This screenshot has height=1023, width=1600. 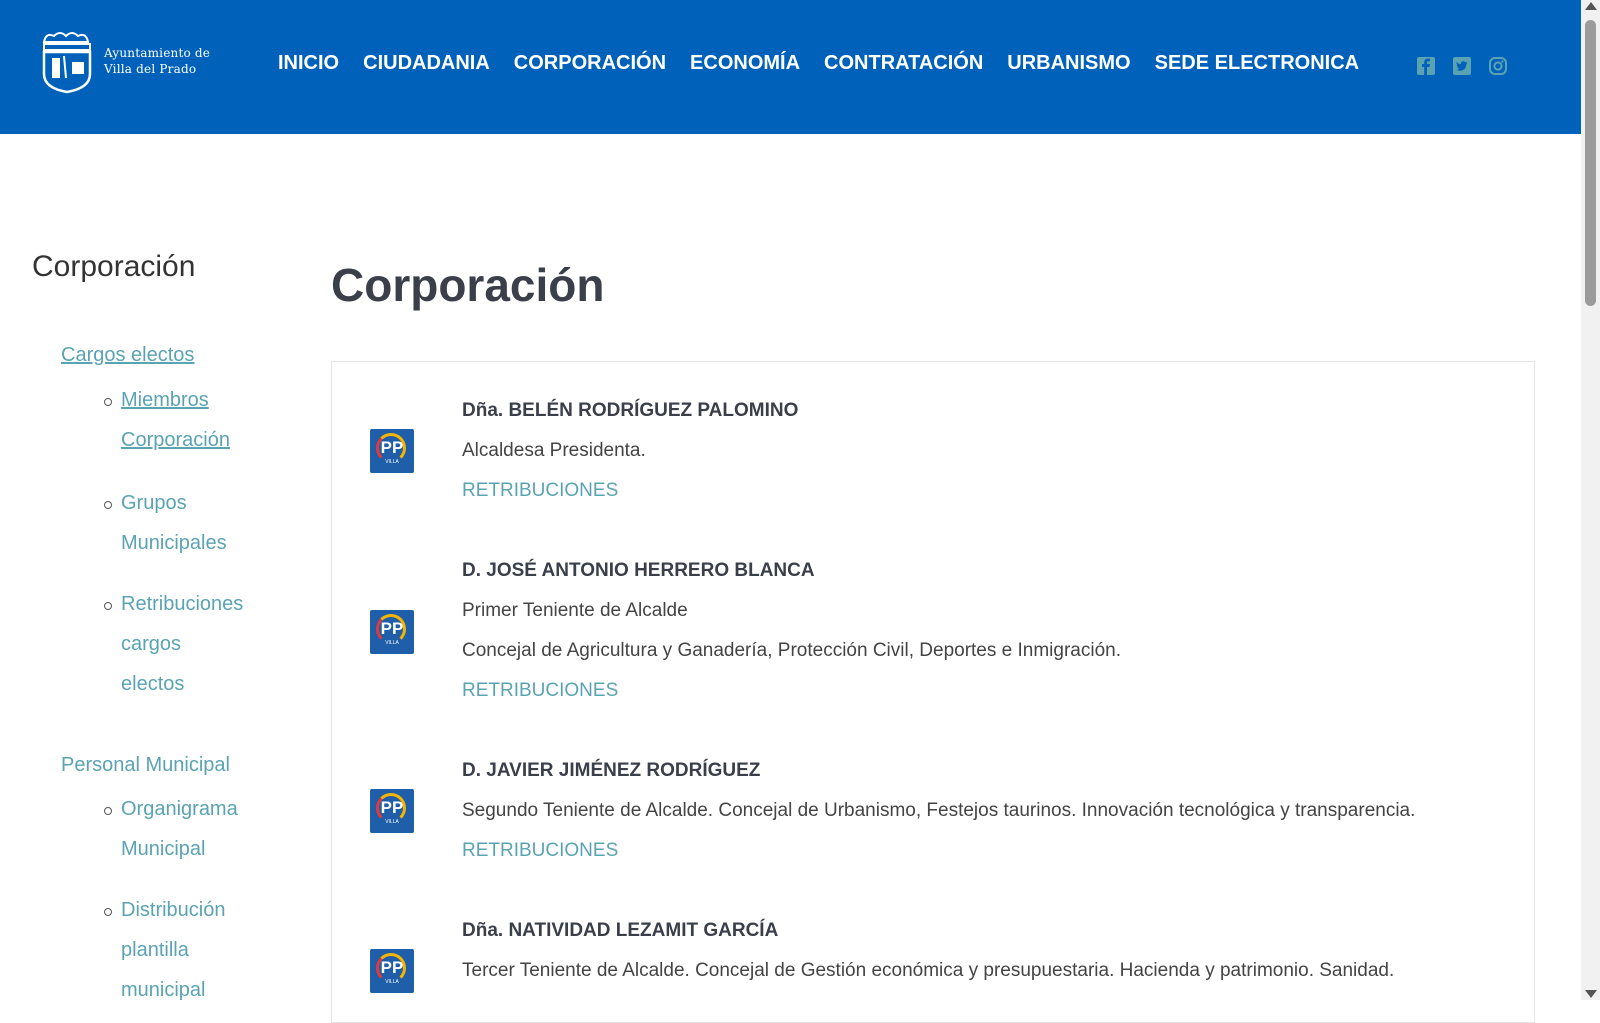 What do you see at coordinates (127, 355) in the screenshot?
I see `sidebar-link-cargos-electos: Cargos electos` at bounding box center [127, 355].